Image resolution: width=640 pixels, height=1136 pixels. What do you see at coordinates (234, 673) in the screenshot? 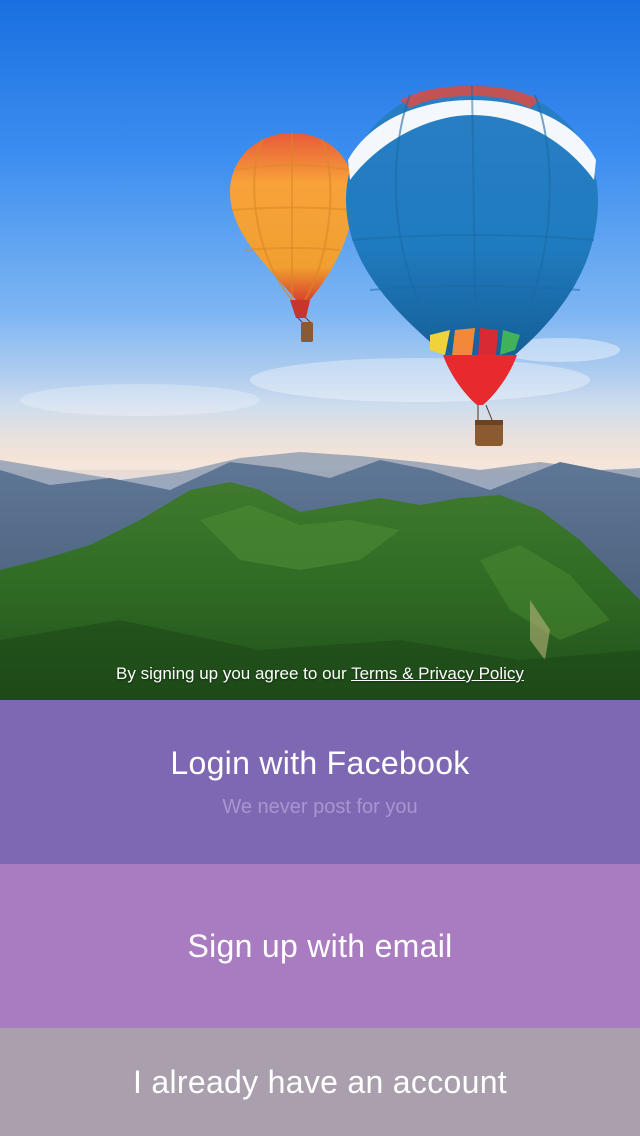
I see `terms-prefix: By signing up you agree to our` at bounding box center [234, 673].